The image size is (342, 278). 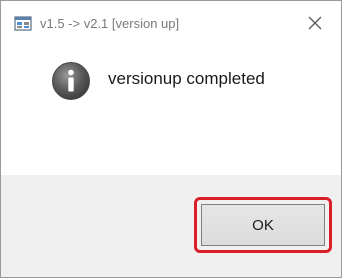 I want to click on info-icon, so click(x=71, y=81).